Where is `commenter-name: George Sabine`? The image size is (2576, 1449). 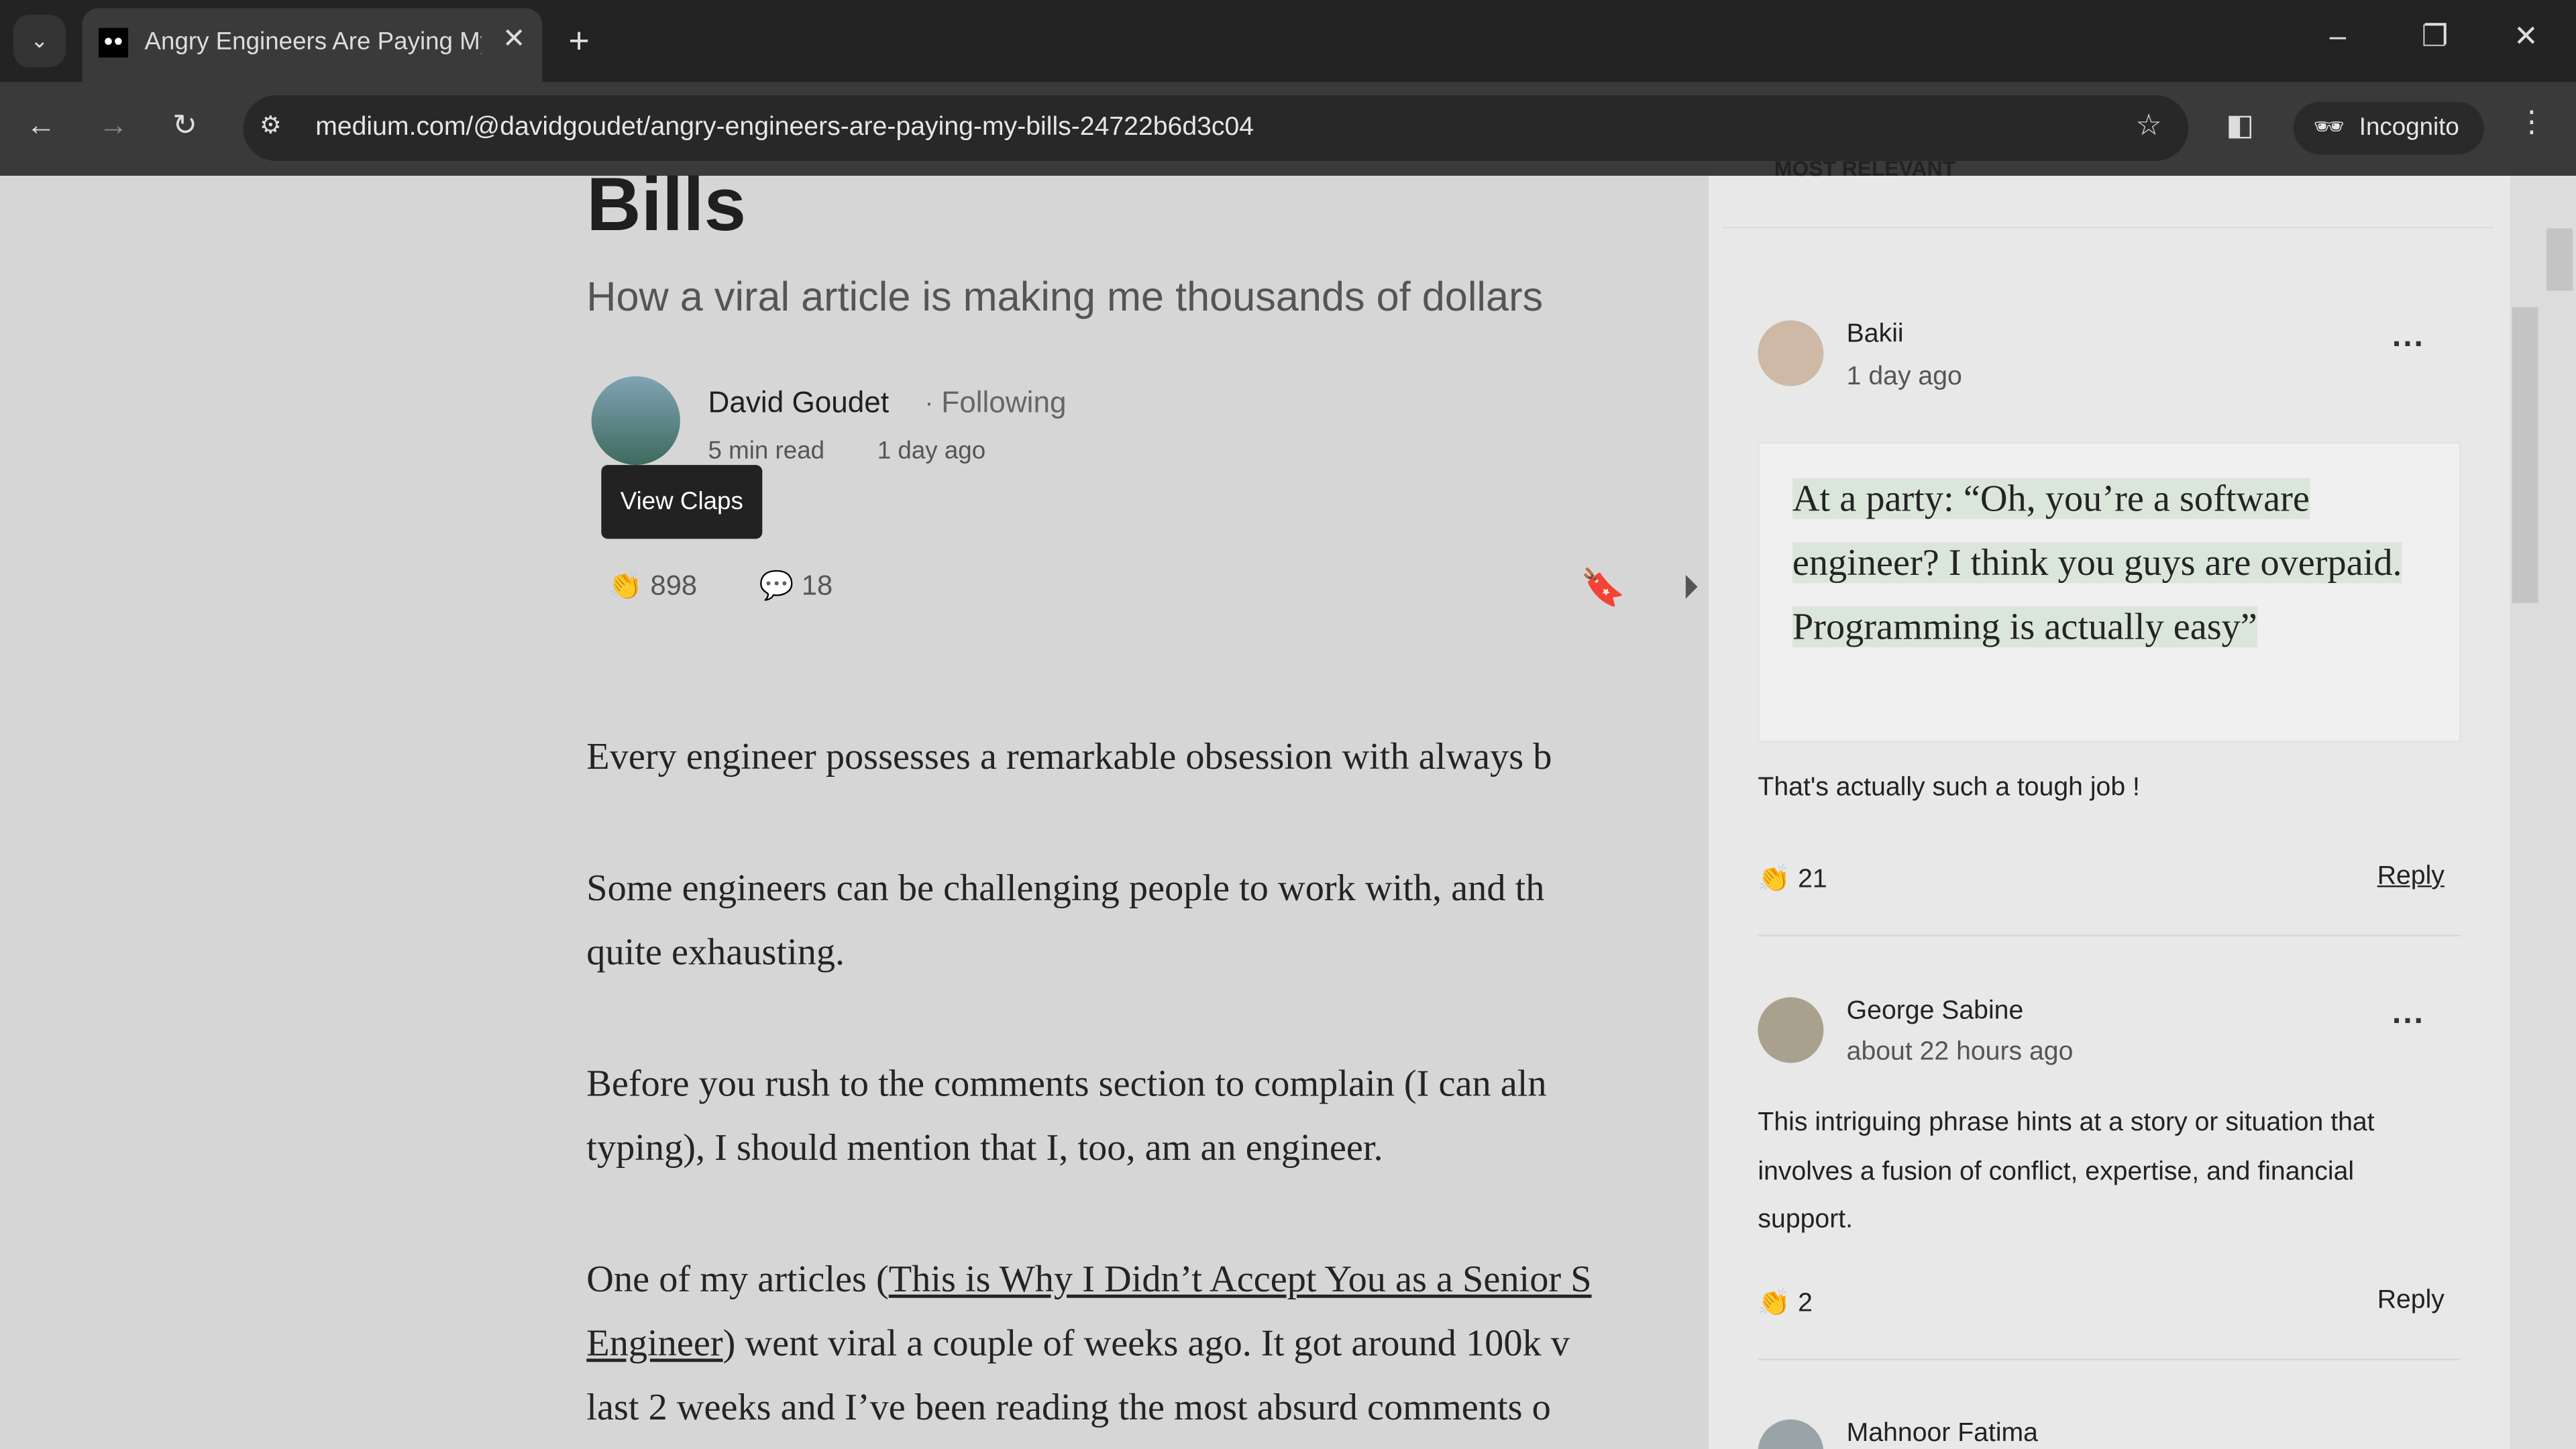 commenter-name: George Sabine is located at coordinates (1935, 1012).